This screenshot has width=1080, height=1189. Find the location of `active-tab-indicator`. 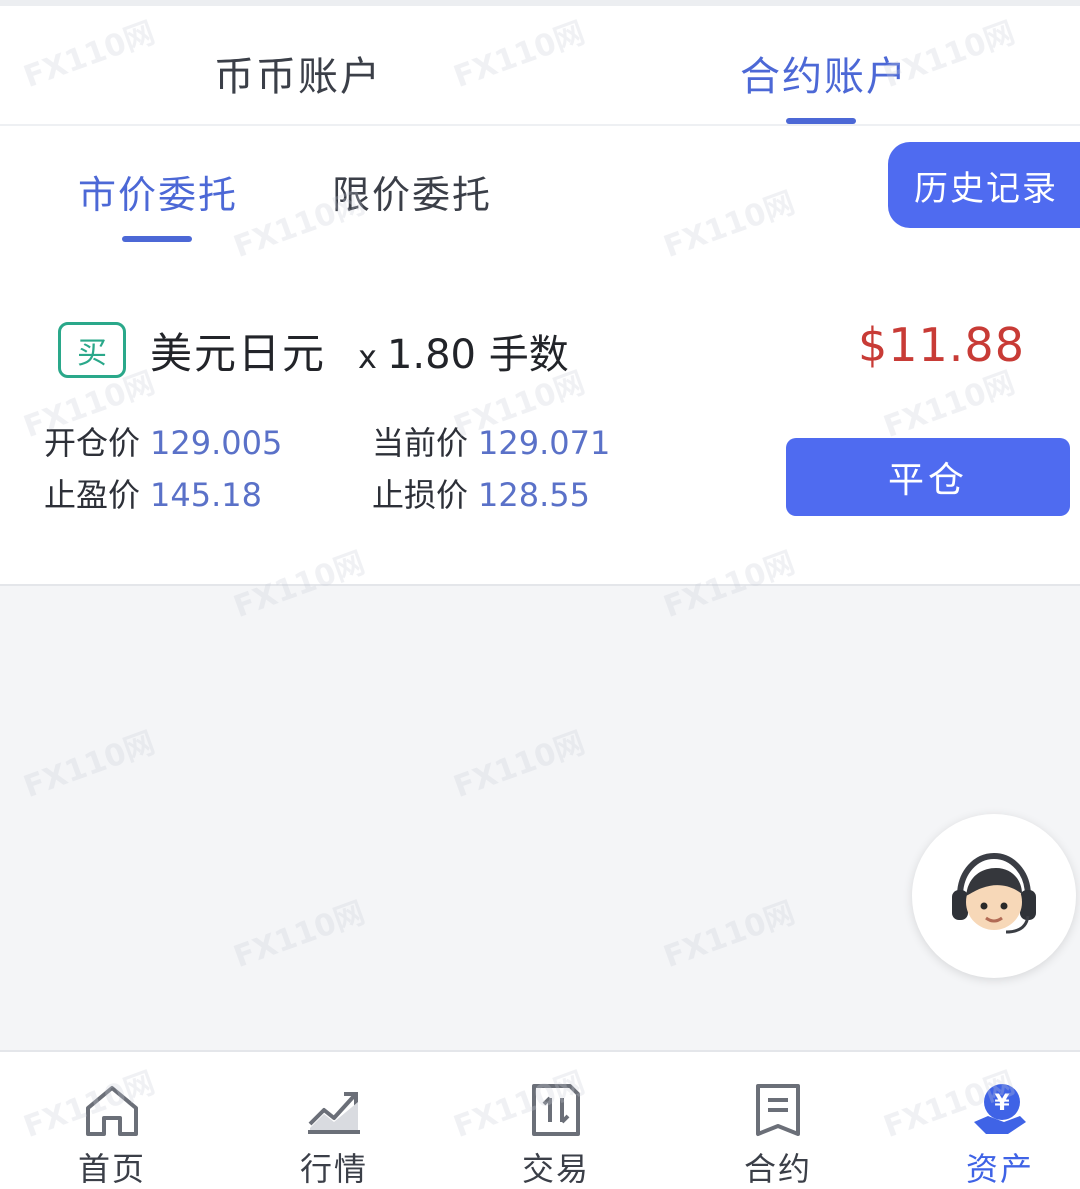

active-tab-indicator is located at coordinates (821, 121).